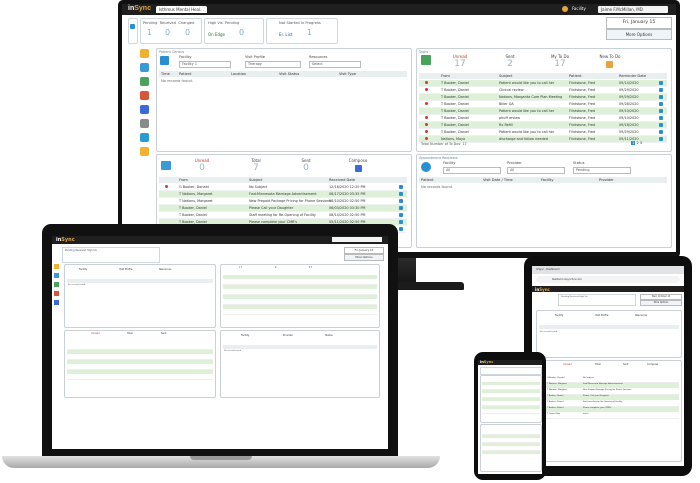 The image size is (700, 483). Describe the element at coordinates (536, 170) in the screenshot. I see `provider-select: All` at that location.